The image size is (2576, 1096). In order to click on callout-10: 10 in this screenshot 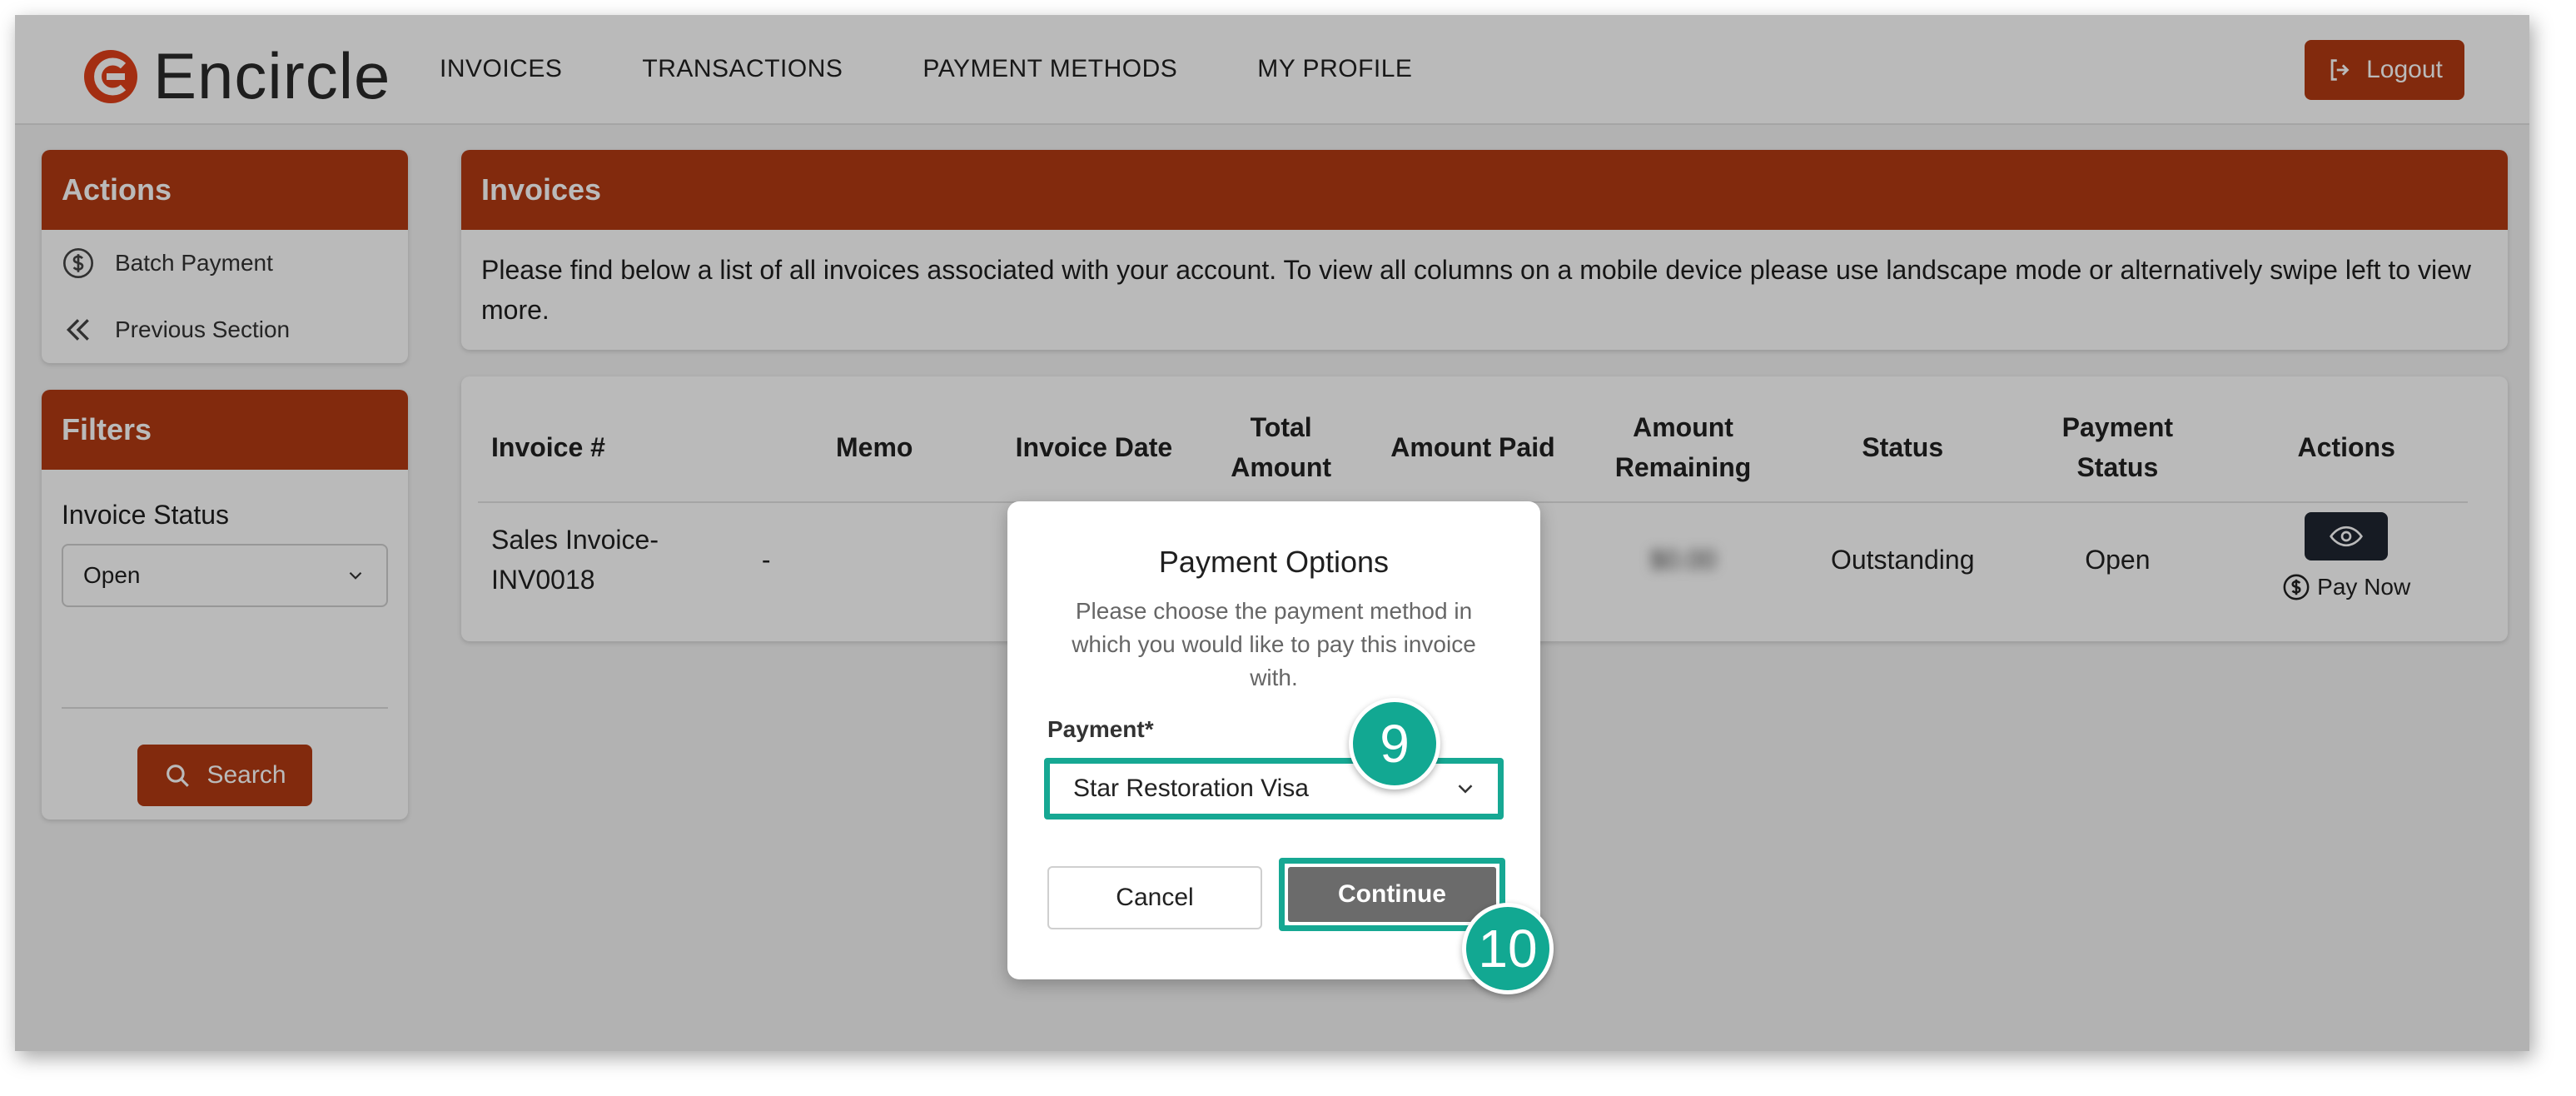, I will do `click(1508, 948)`.